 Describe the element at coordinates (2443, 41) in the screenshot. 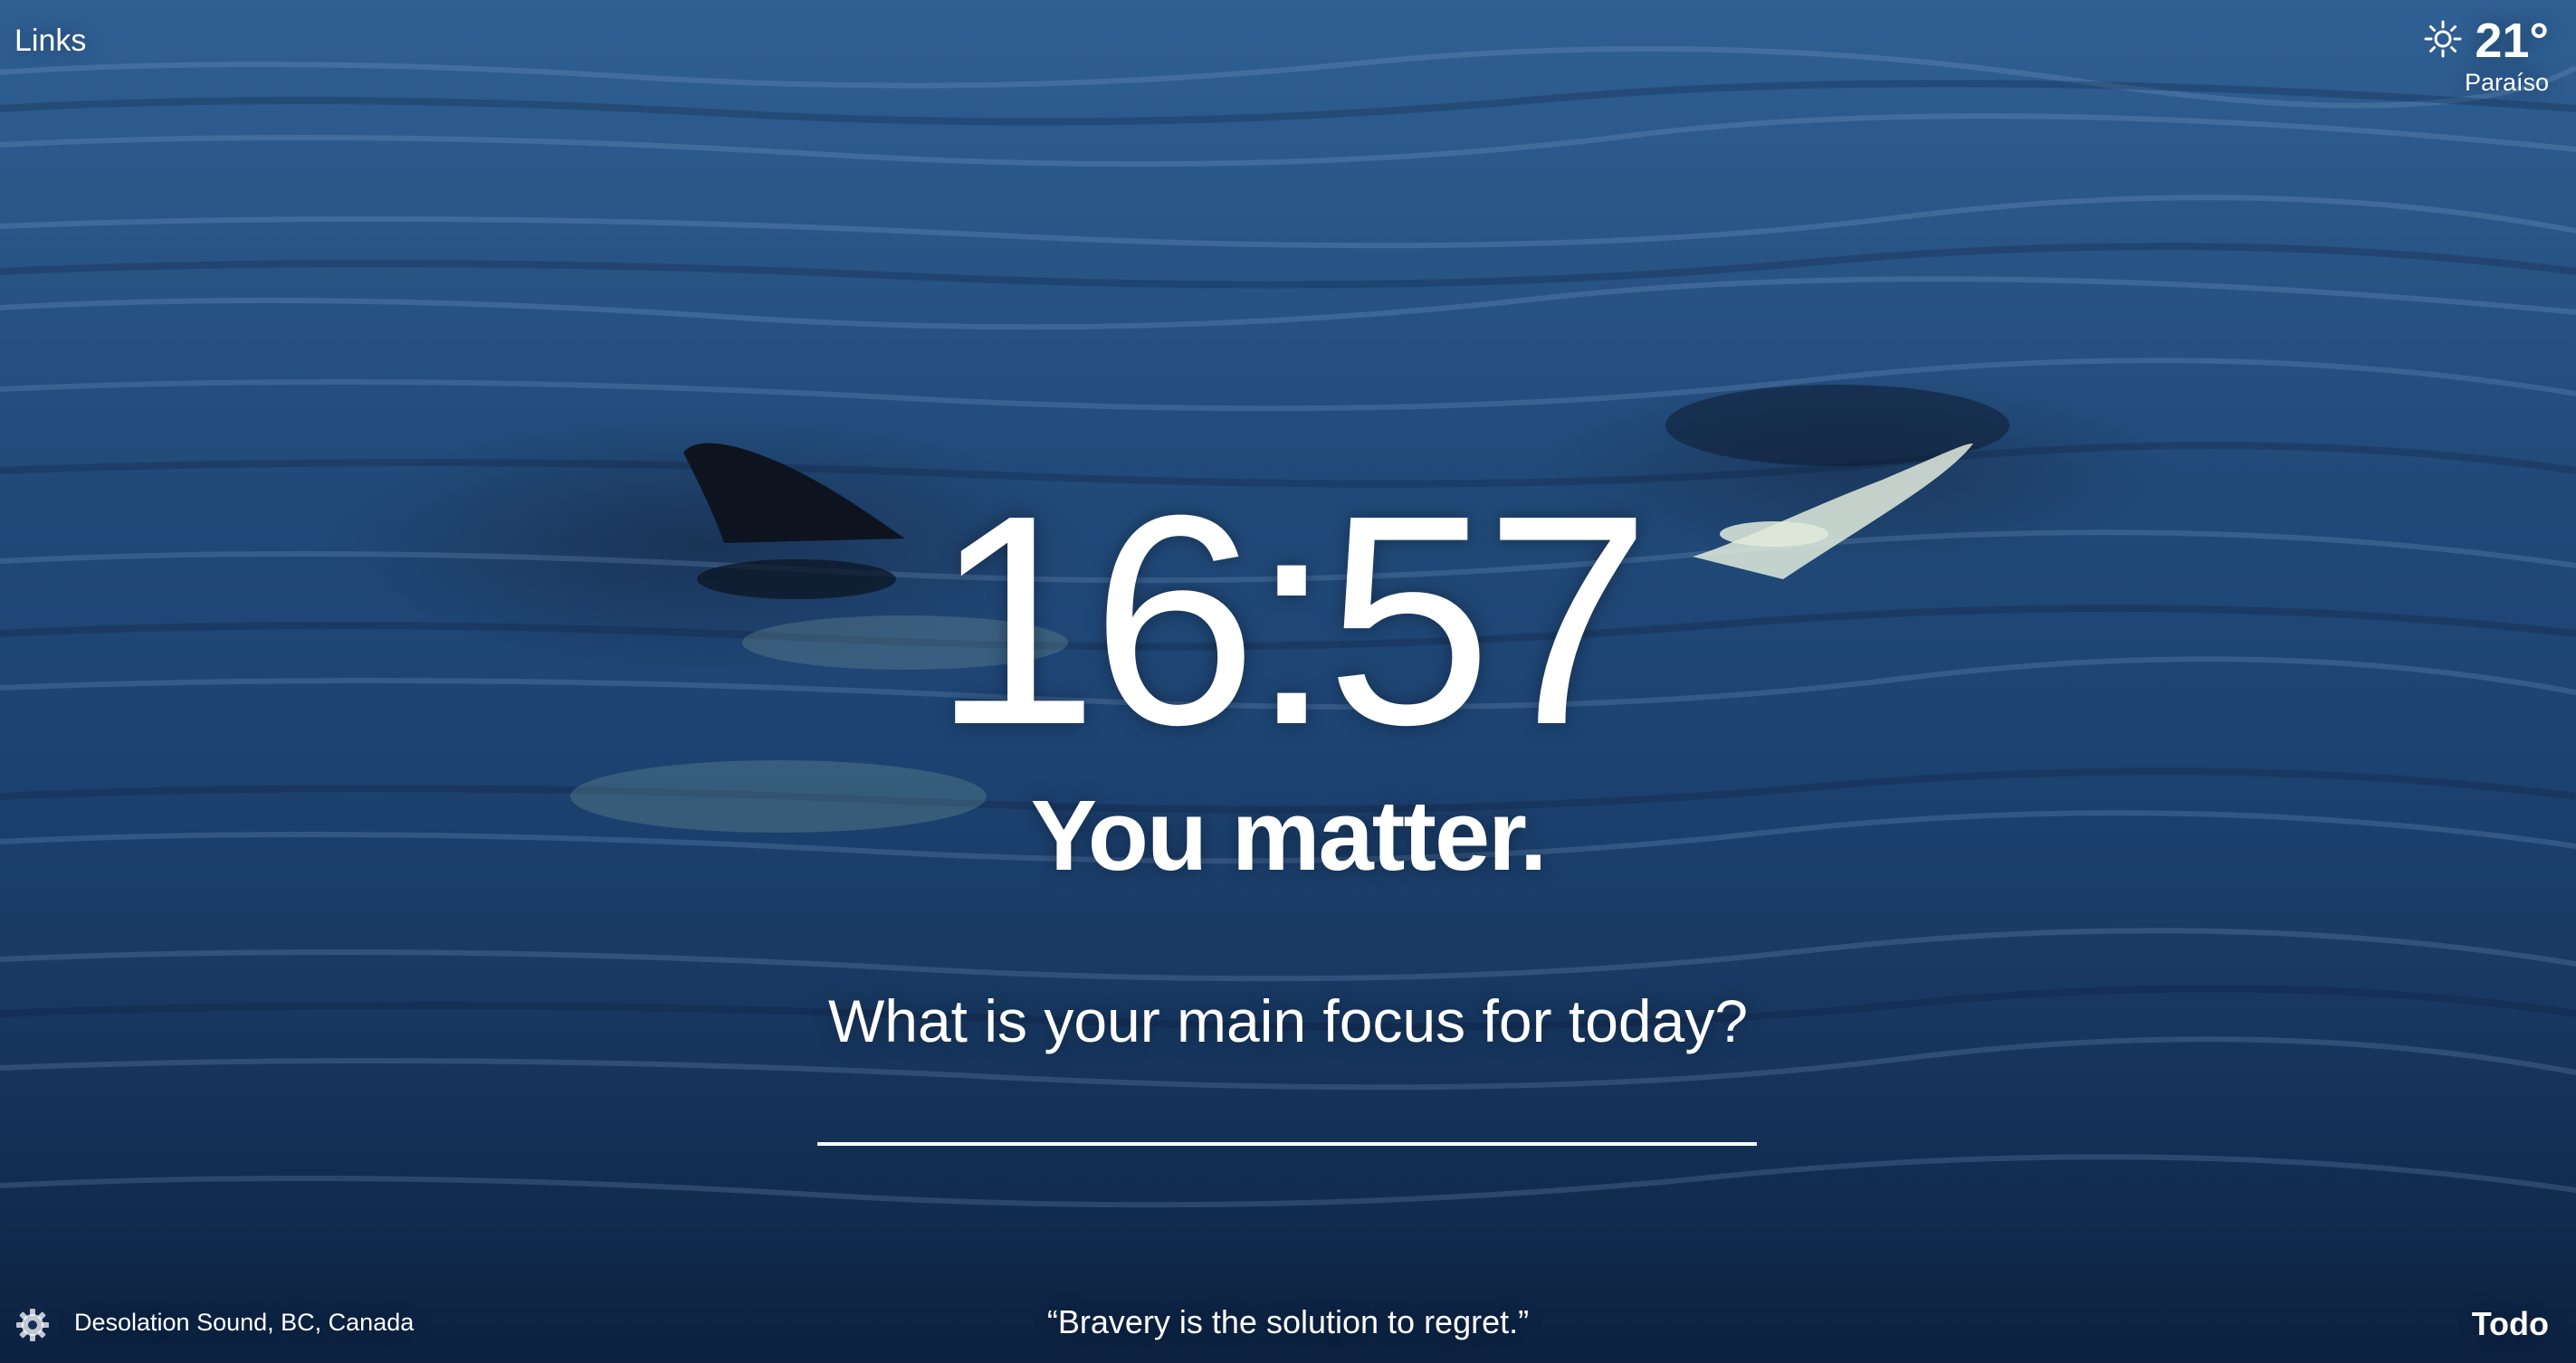

I see `sun-icon` at that location.